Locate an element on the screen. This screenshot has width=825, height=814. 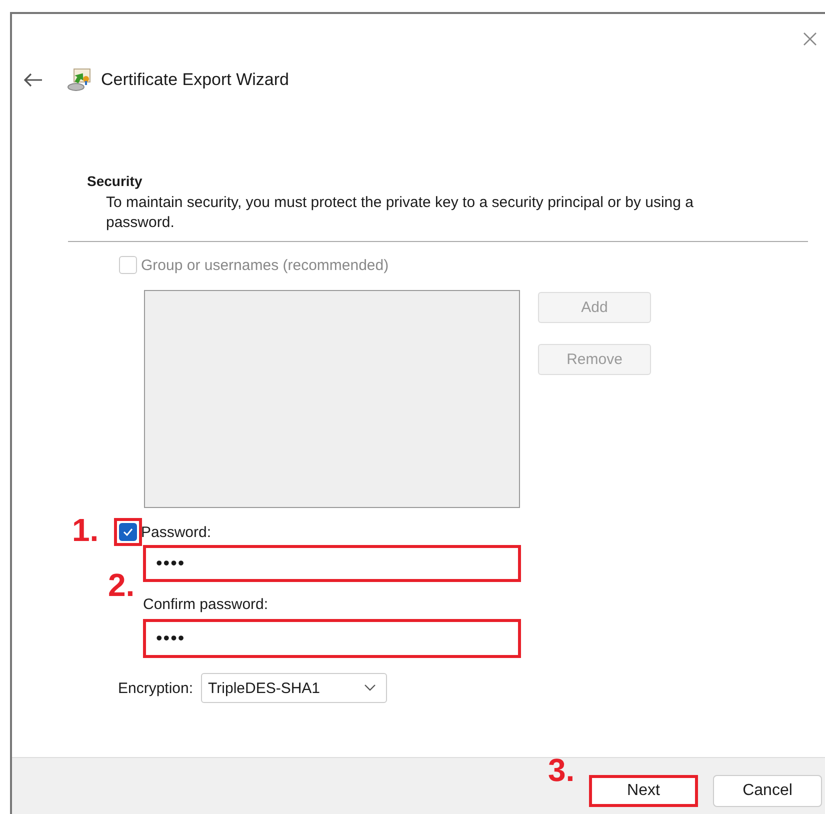
field-label: Encryption: is located at coordinates (156, 688).